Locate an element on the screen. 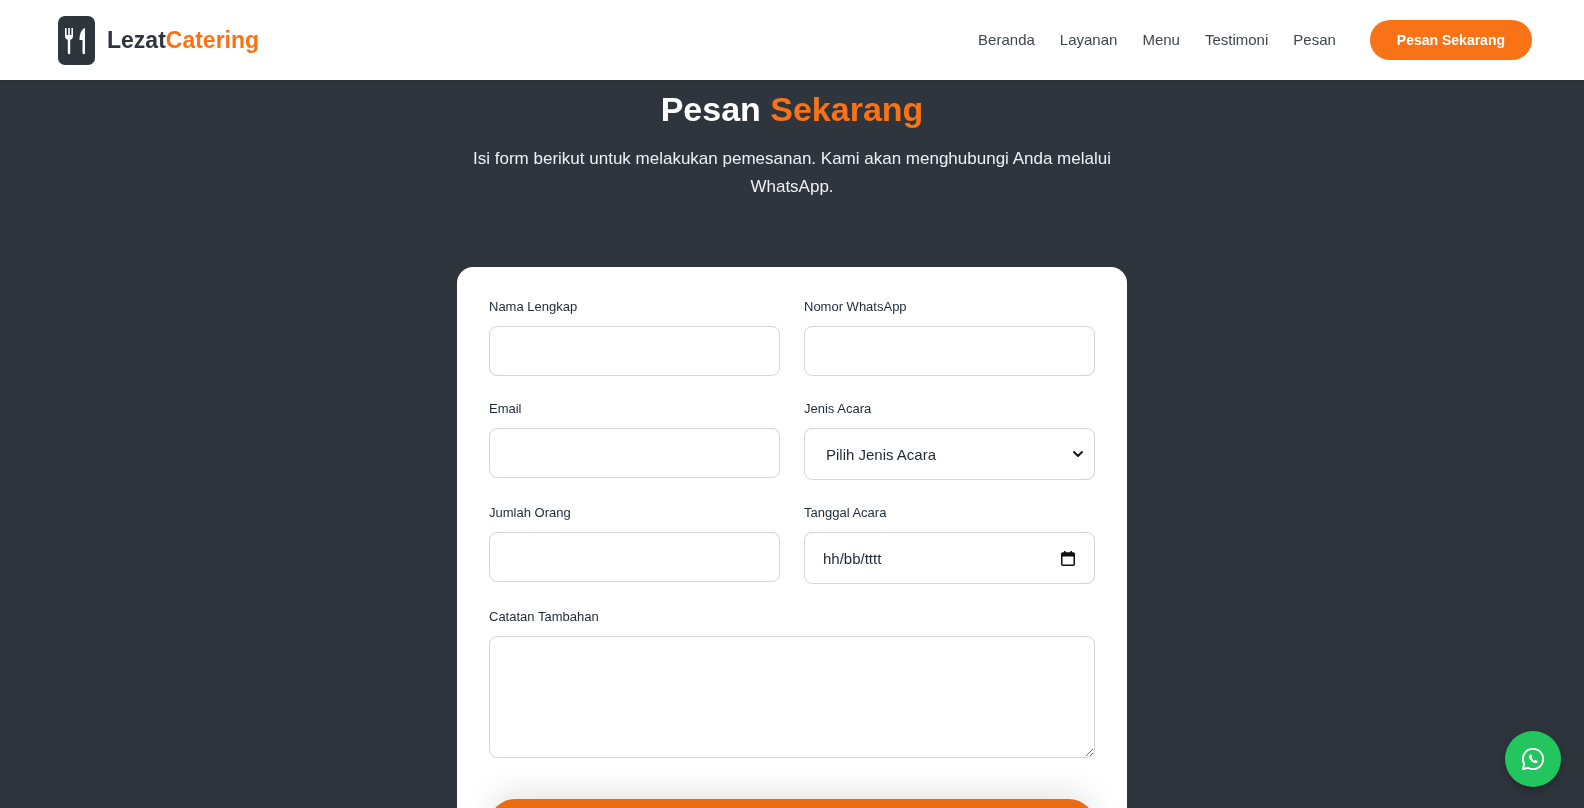  chevron-down-icon is located at coordinates (1078, 454).